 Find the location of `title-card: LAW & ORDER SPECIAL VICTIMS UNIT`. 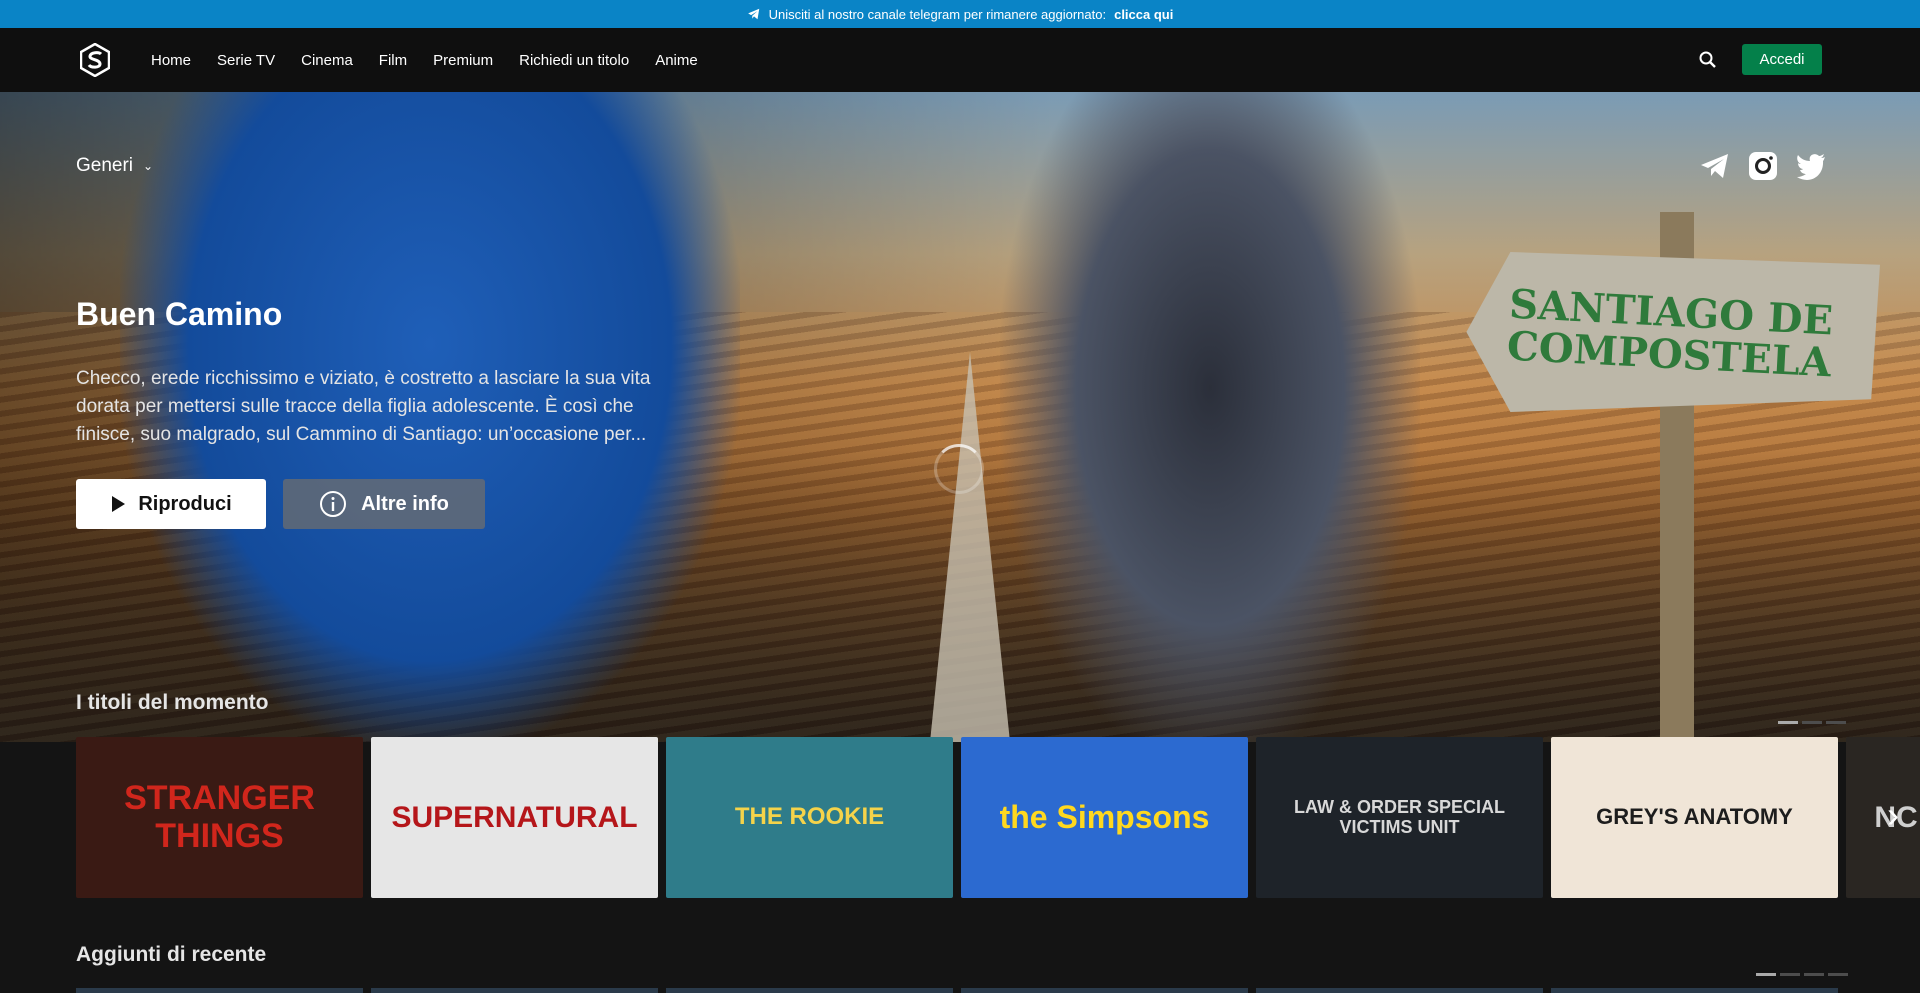

title-card: LAW & ORDER SPECIAL VICTIMS UNIT is located at coordinates (1399, 817).